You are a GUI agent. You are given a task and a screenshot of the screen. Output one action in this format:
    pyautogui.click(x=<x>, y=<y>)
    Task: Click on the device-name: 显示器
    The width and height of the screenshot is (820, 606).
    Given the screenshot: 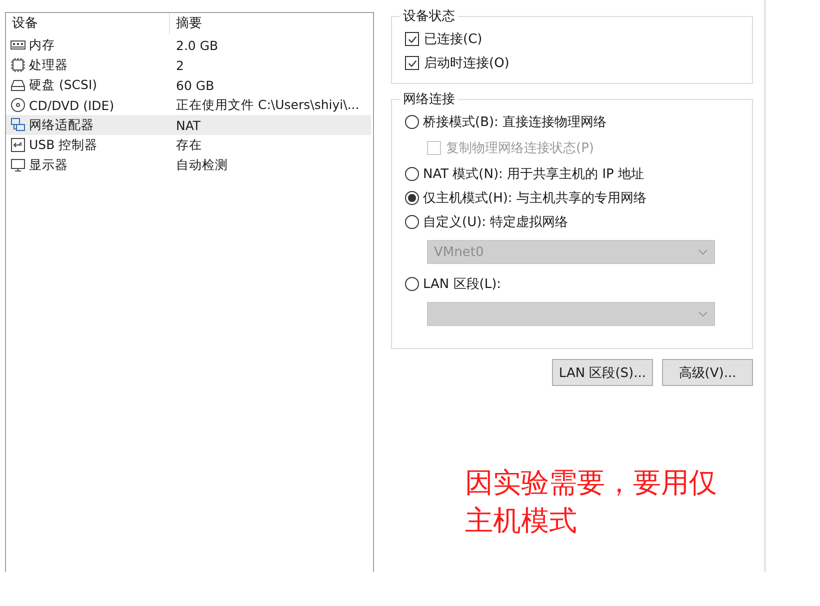 What is the action you would take?
    pyautogui.click(x=48, y=165)
    